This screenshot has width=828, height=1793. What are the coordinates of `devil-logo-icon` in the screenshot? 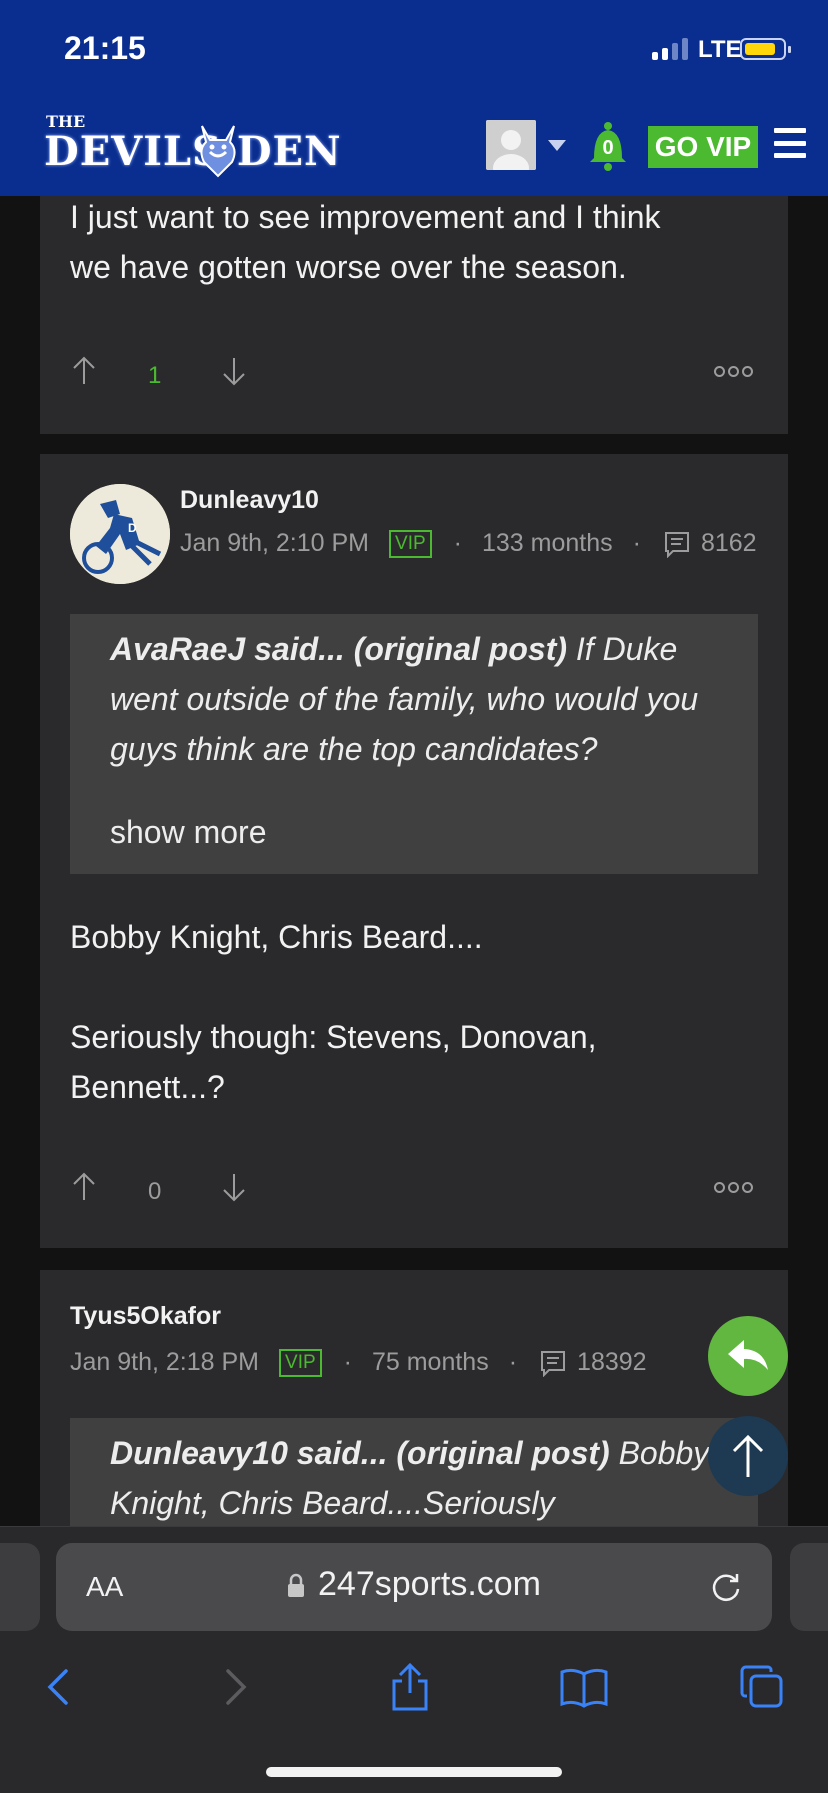 It's located at (218, 151).